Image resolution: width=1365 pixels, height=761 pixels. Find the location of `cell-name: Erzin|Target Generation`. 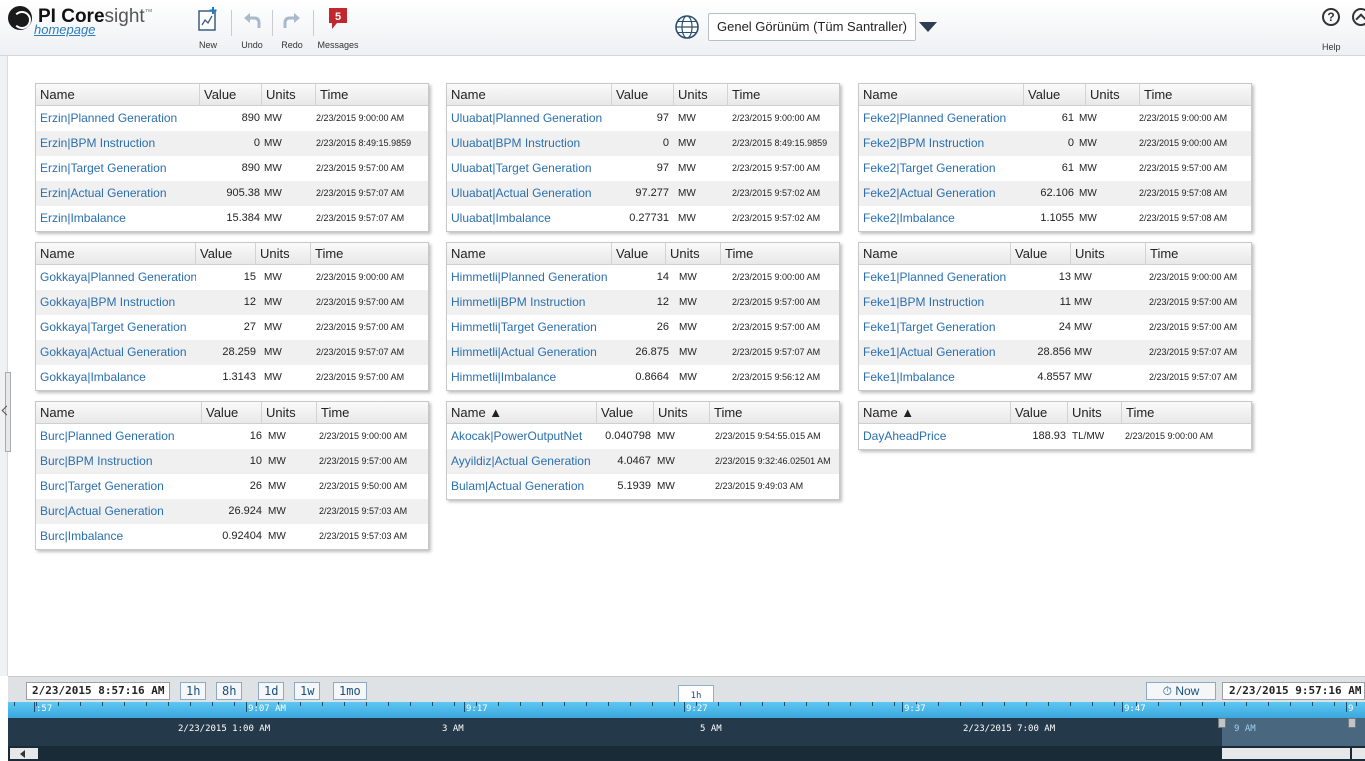

cell-name: Erzin|Target Generation is located at coordinates (116, 168).